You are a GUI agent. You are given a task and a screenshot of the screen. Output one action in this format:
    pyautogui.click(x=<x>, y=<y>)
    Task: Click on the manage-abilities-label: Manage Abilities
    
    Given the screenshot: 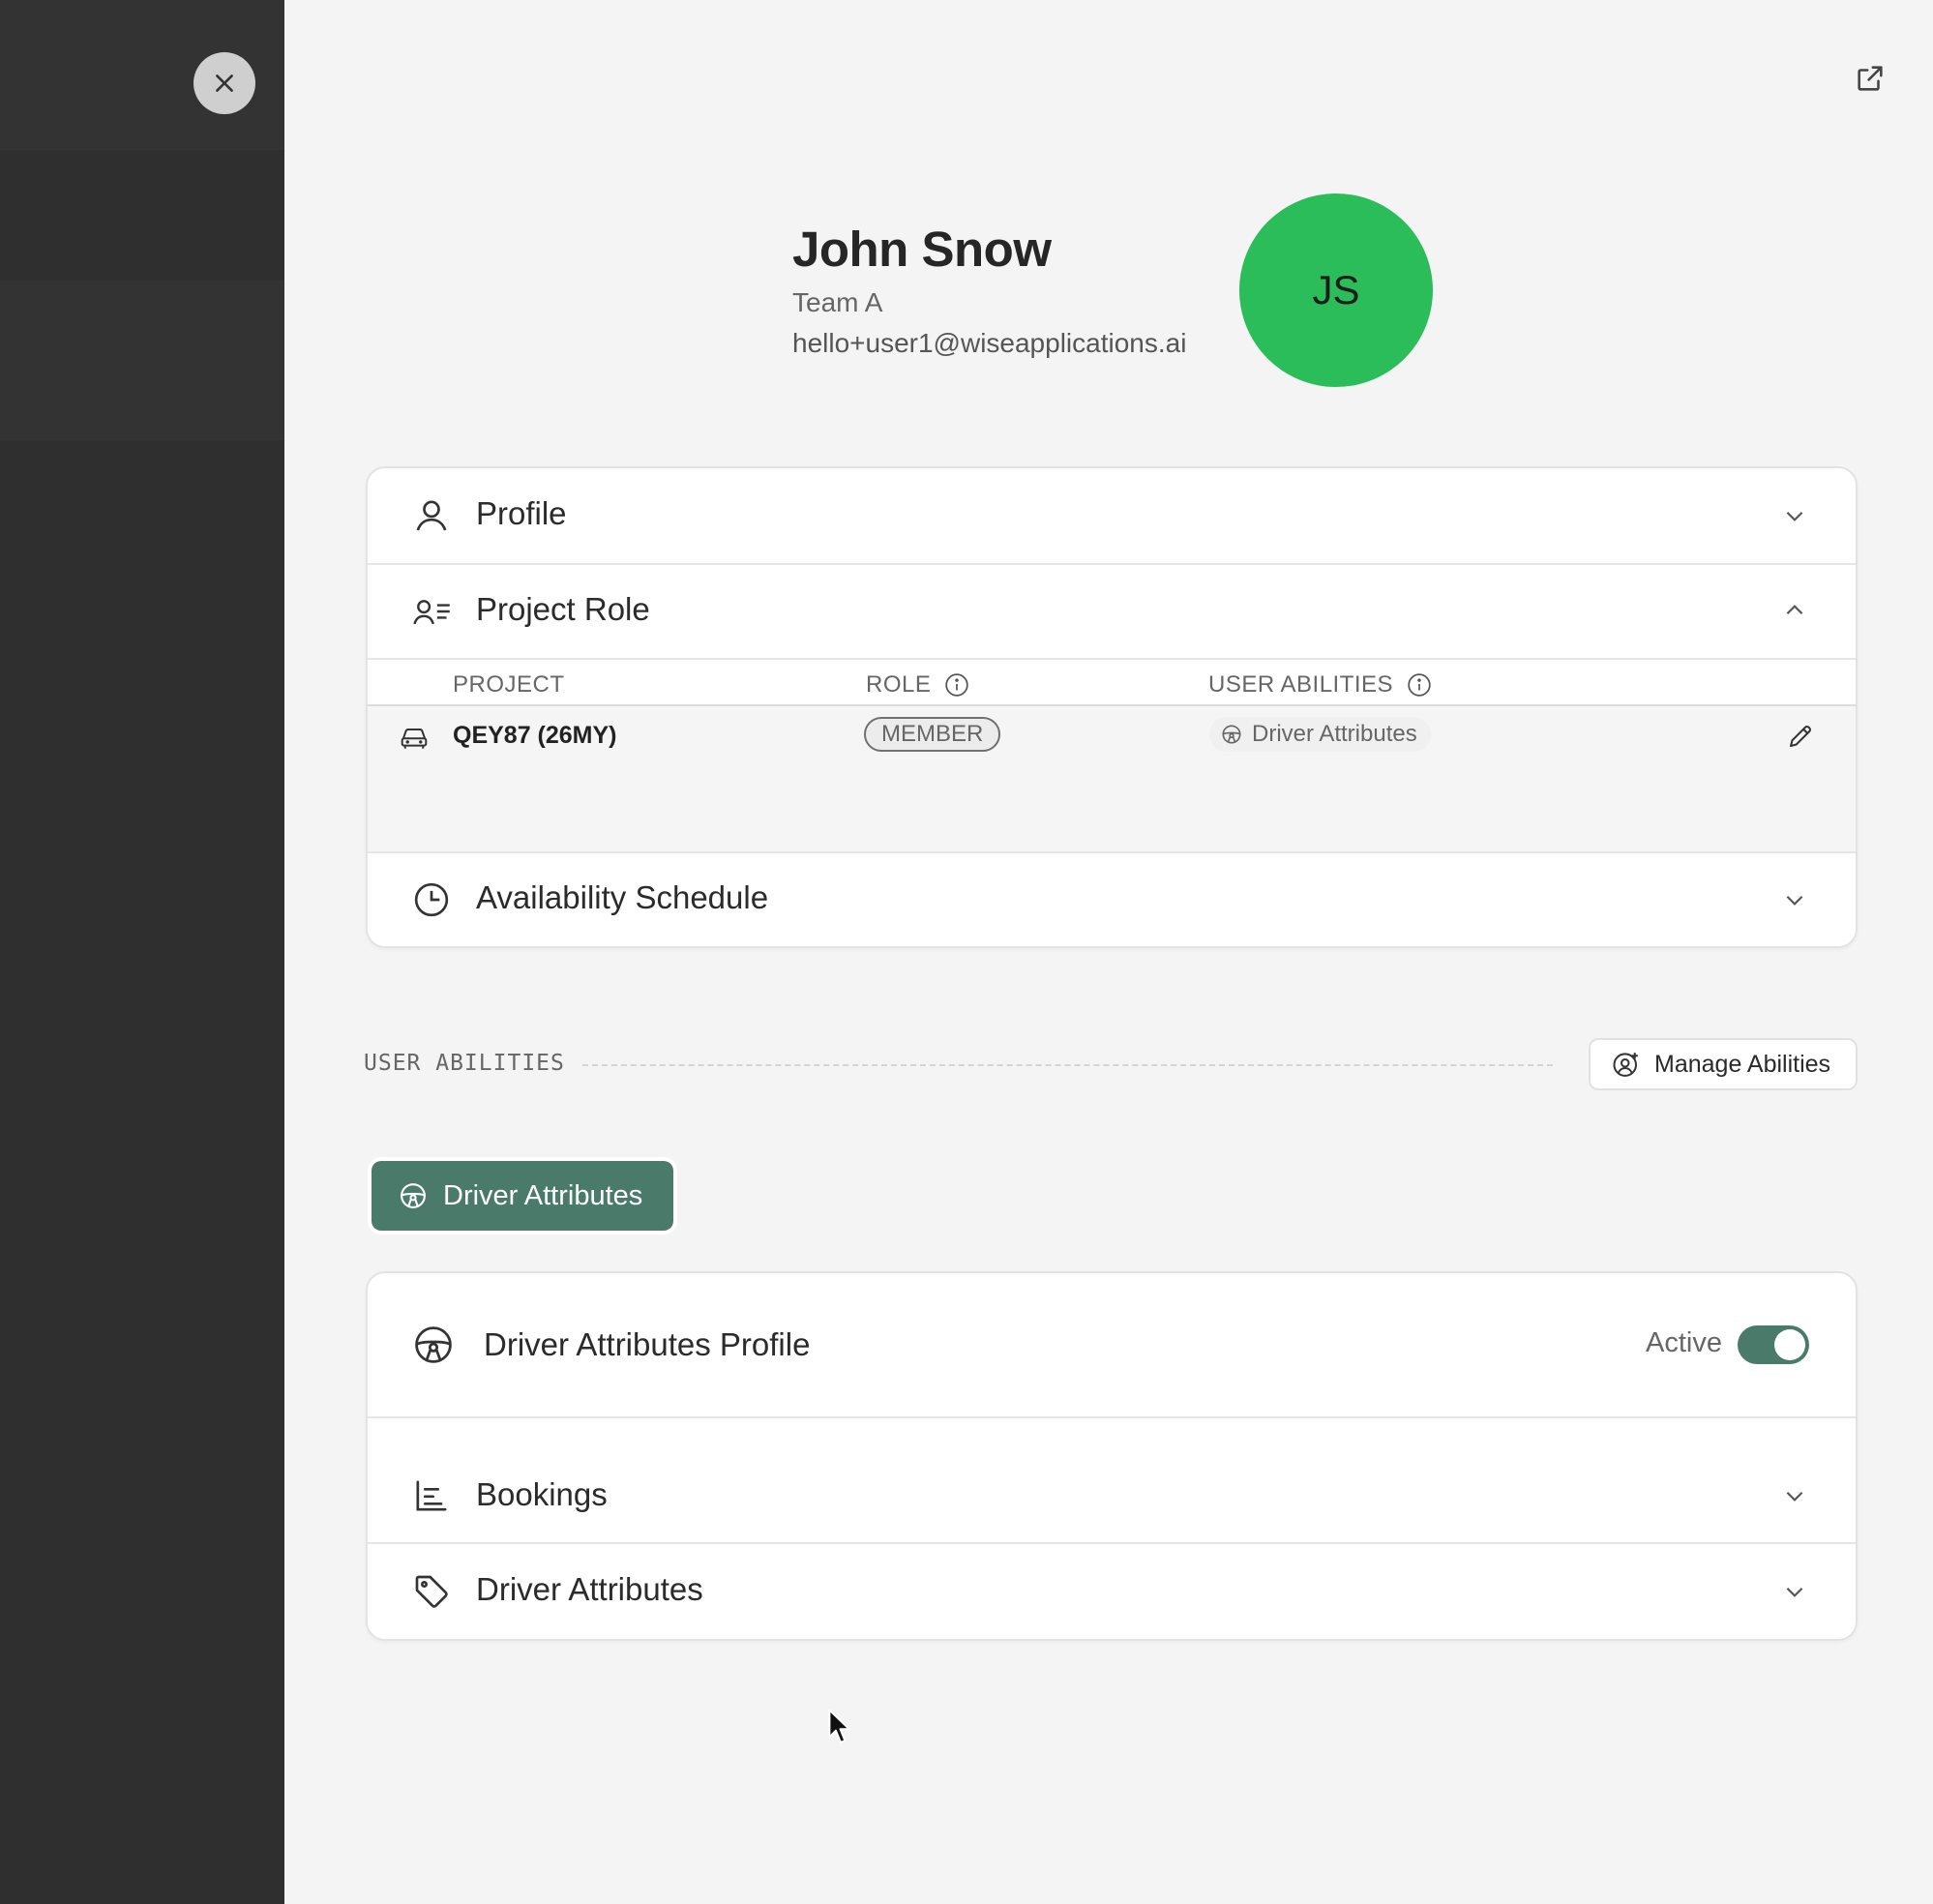 What is the action you would take?
    pyautogui.click(x=1742, y=1064)
    